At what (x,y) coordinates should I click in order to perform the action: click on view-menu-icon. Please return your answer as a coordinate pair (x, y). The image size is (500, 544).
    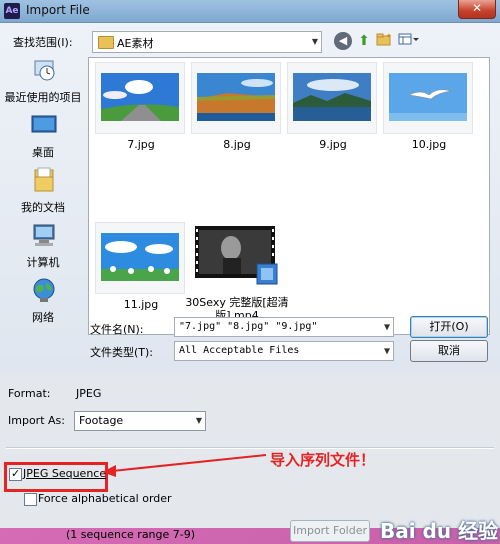
    Looking at the image, I should click on (408, 39).